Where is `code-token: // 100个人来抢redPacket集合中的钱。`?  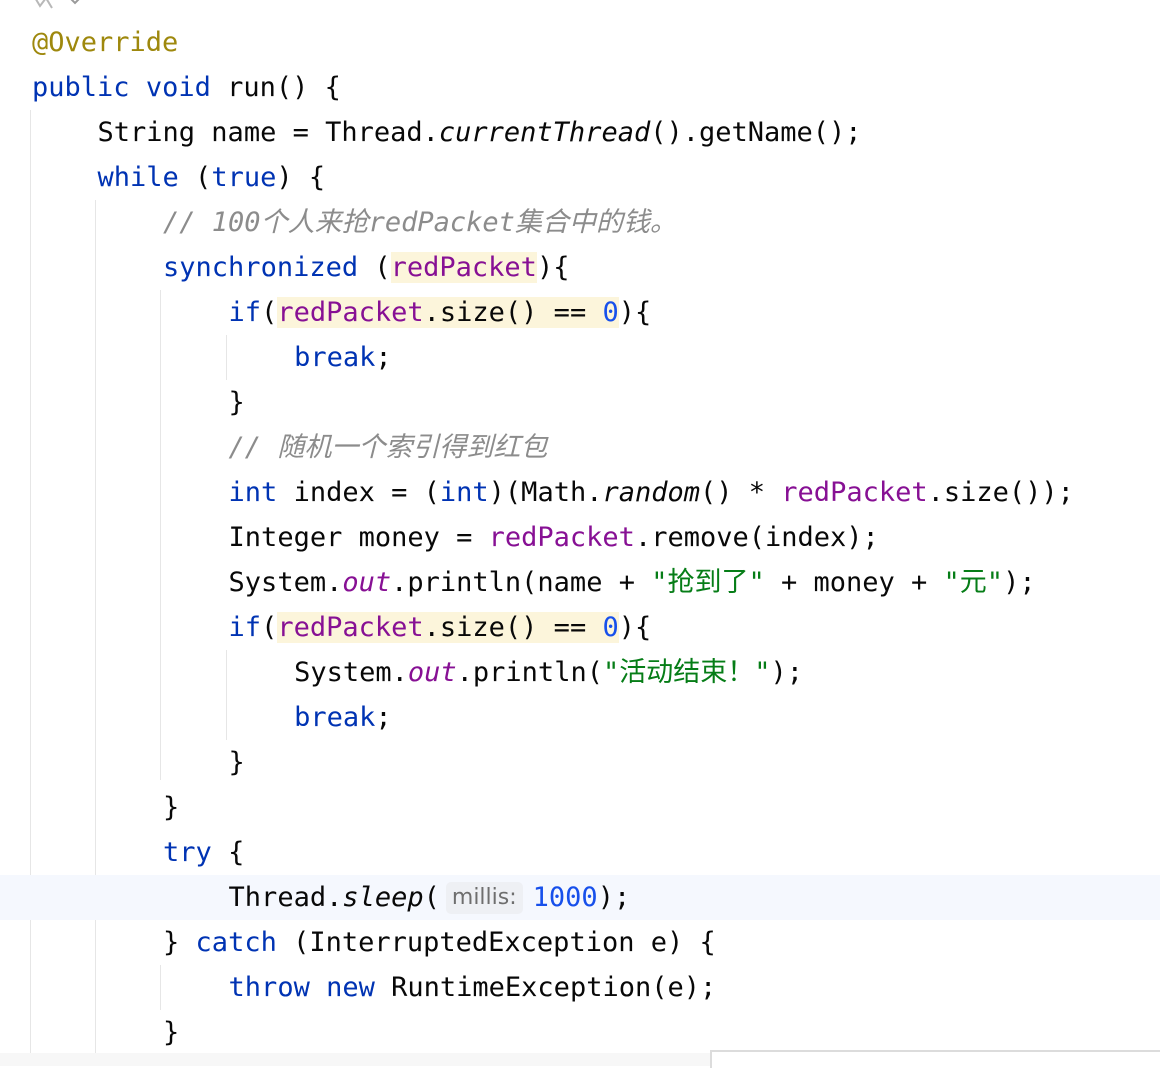
code-token: // 100个人来抢redPacket集合中的钱。 is located at coordinates (420, 222).